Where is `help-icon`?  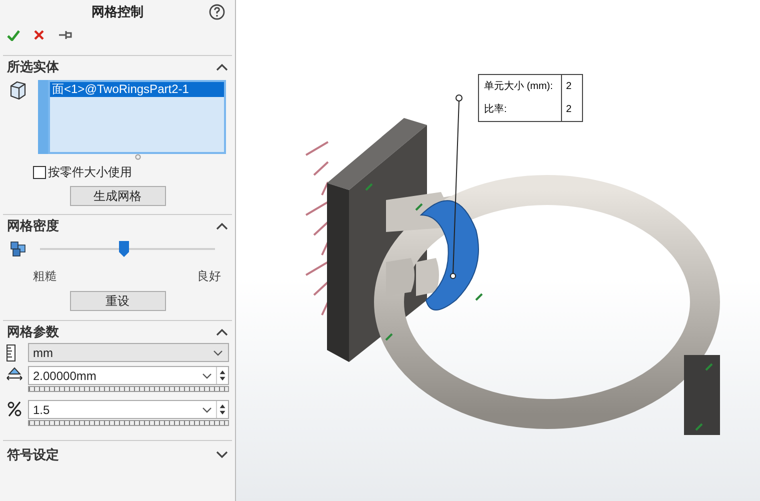 help-icon is located at coordinates (217, 12).